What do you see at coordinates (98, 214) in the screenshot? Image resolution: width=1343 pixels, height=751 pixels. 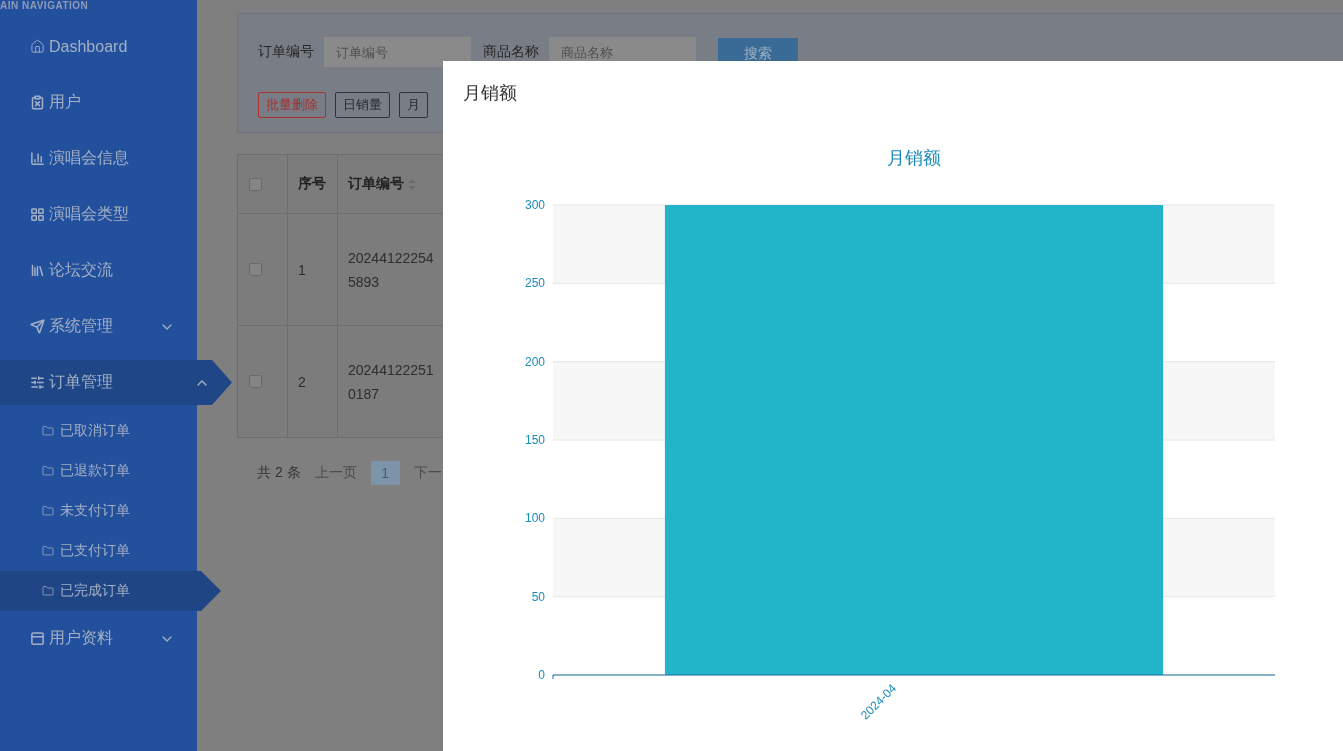 I see `sidebar-item: 演唱会类型` at bounding box center [98, 214].